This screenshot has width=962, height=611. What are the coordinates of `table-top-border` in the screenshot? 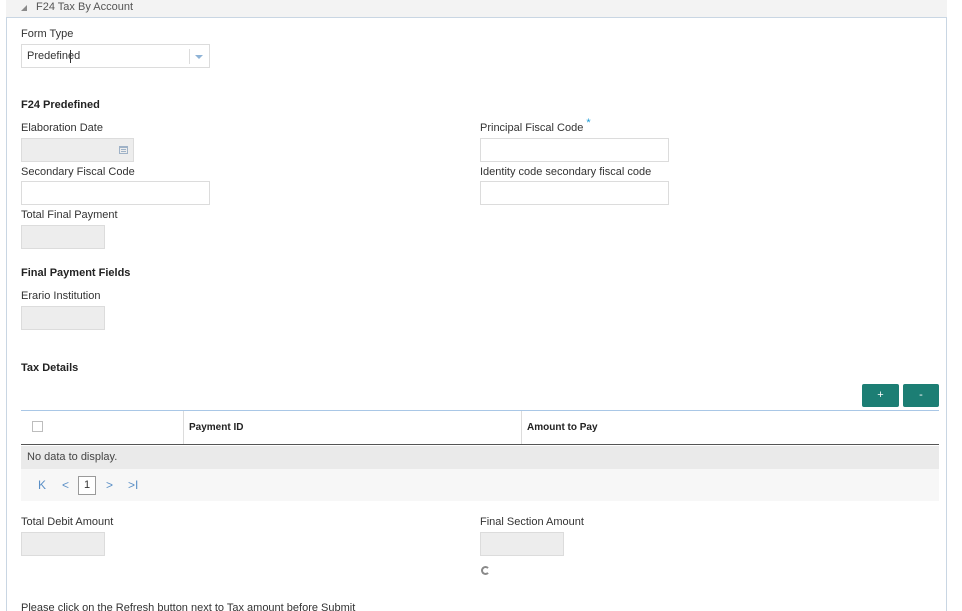 It's located at (480, 410).